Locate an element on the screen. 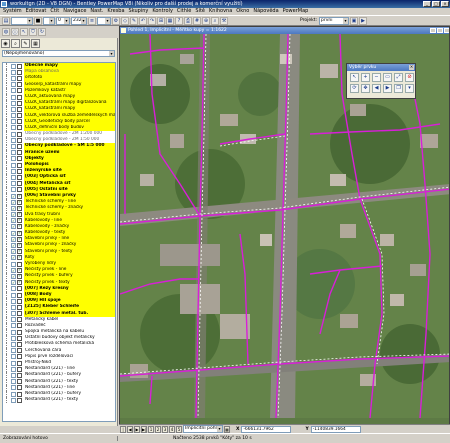 Image resolution: width=450 pixels, height=443 pixels. project-open-icon: ▶ is located at coordinates (363, 20).